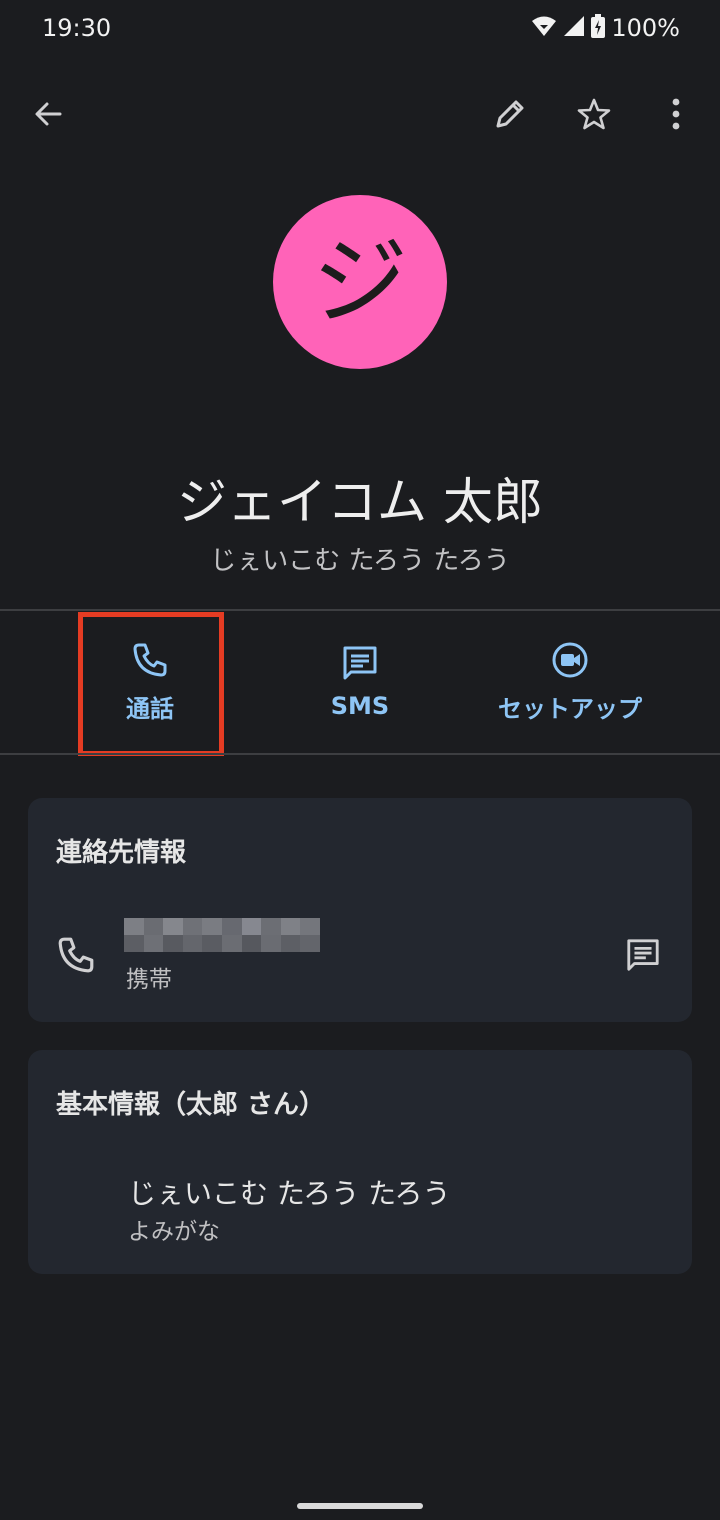  What do you see at coordinates (289, 1193) in the screenshot?
I see `reading-value: じぇいこむ たろう たろう` at bounding box center [289, 1193].